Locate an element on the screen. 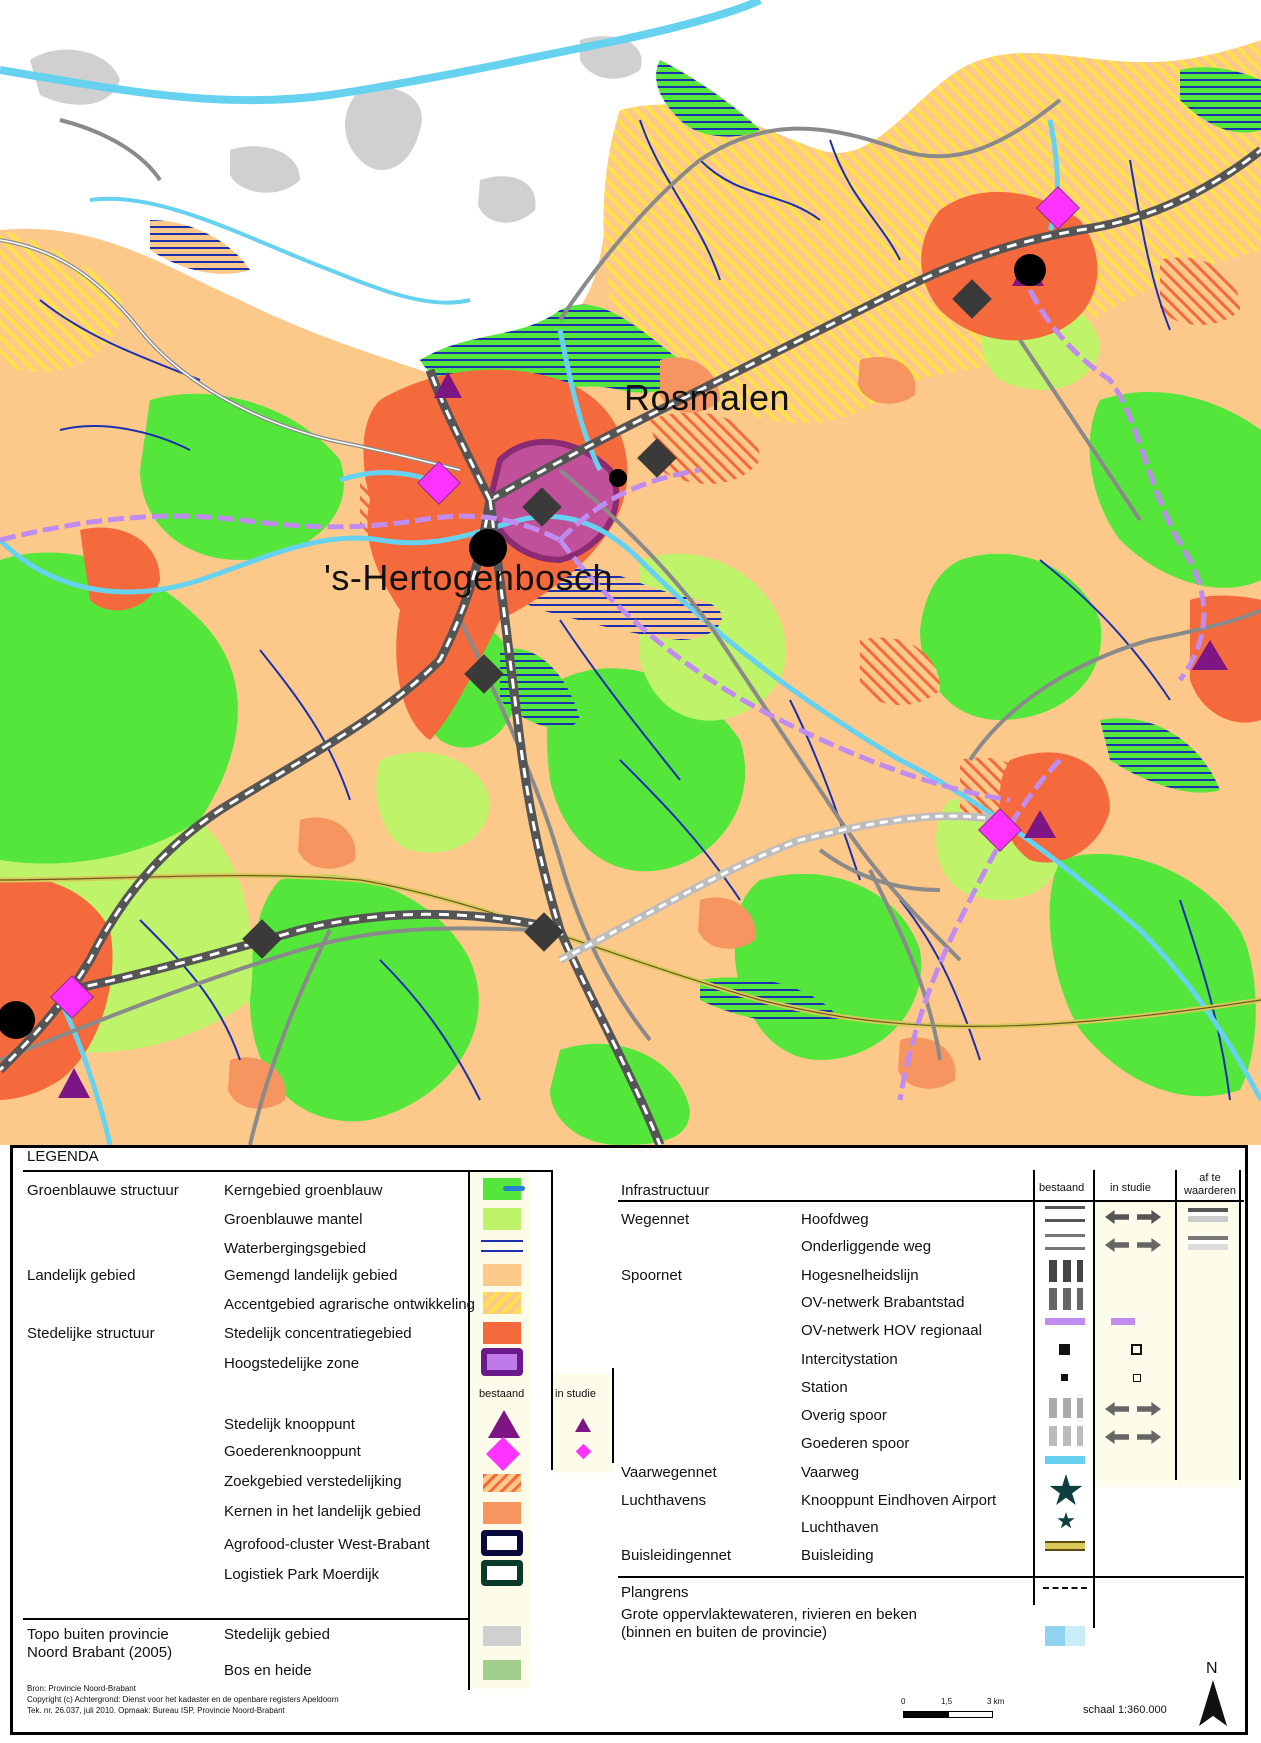 The height and width of the screenshot is (1743, 1261). legend-plangrens: Plangrens is located at coordinates (655, 1592).